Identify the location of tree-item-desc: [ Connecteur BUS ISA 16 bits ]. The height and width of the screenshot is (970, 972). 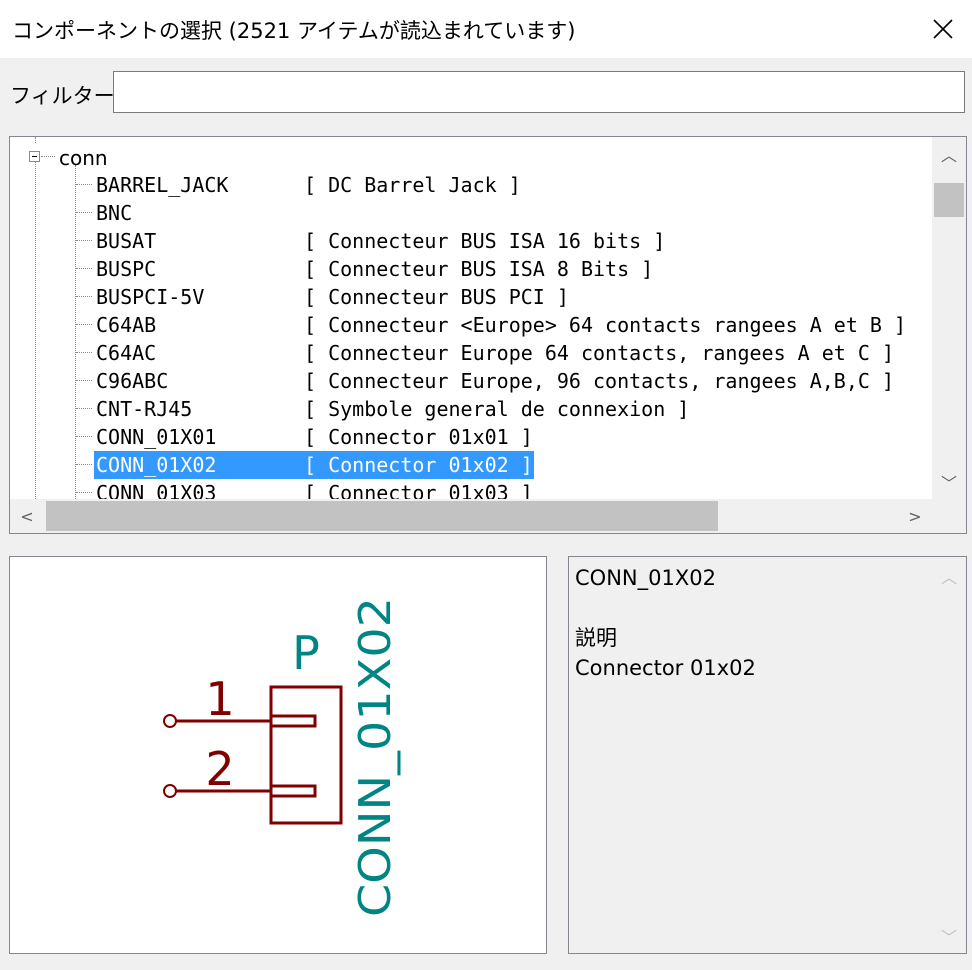
(485, 241).